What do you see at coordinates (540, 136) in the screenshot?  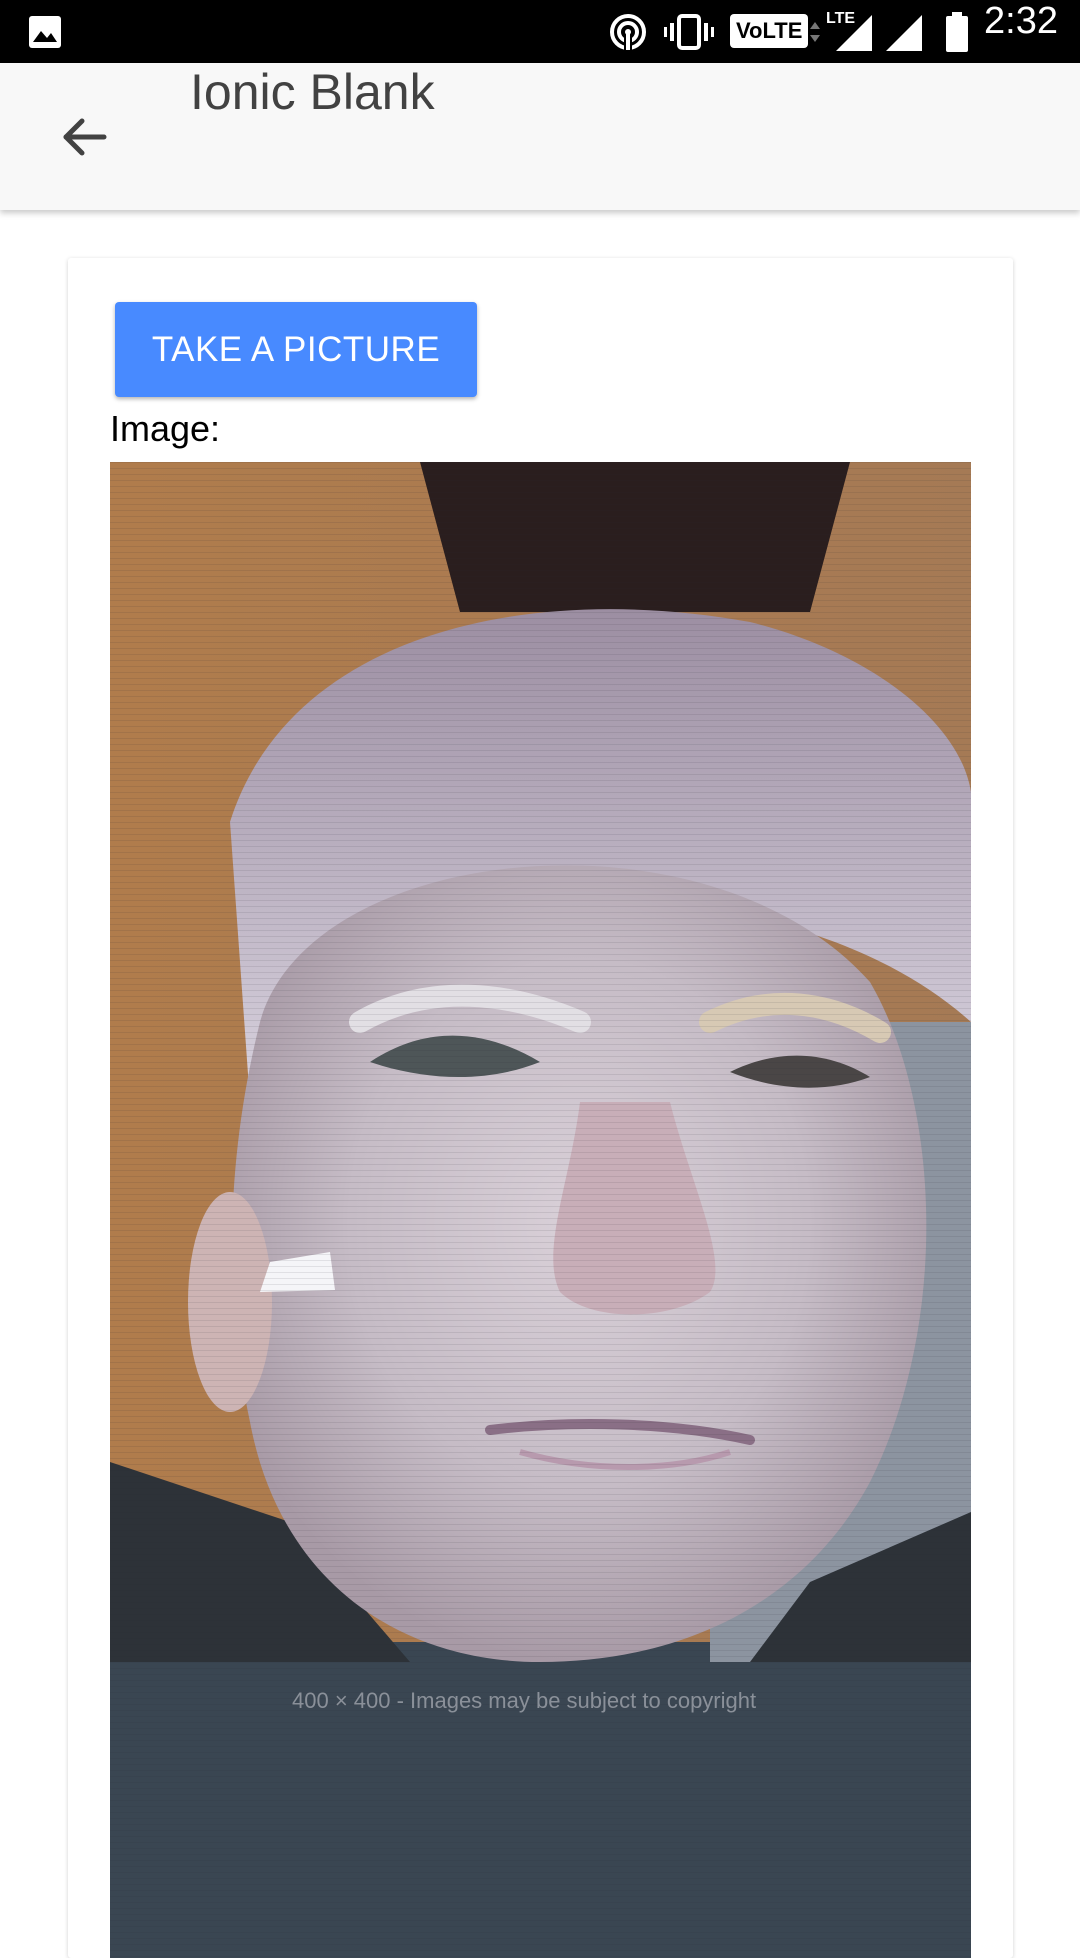 I see `app-header: Ionic Blank` at bounding box center [540, 136].